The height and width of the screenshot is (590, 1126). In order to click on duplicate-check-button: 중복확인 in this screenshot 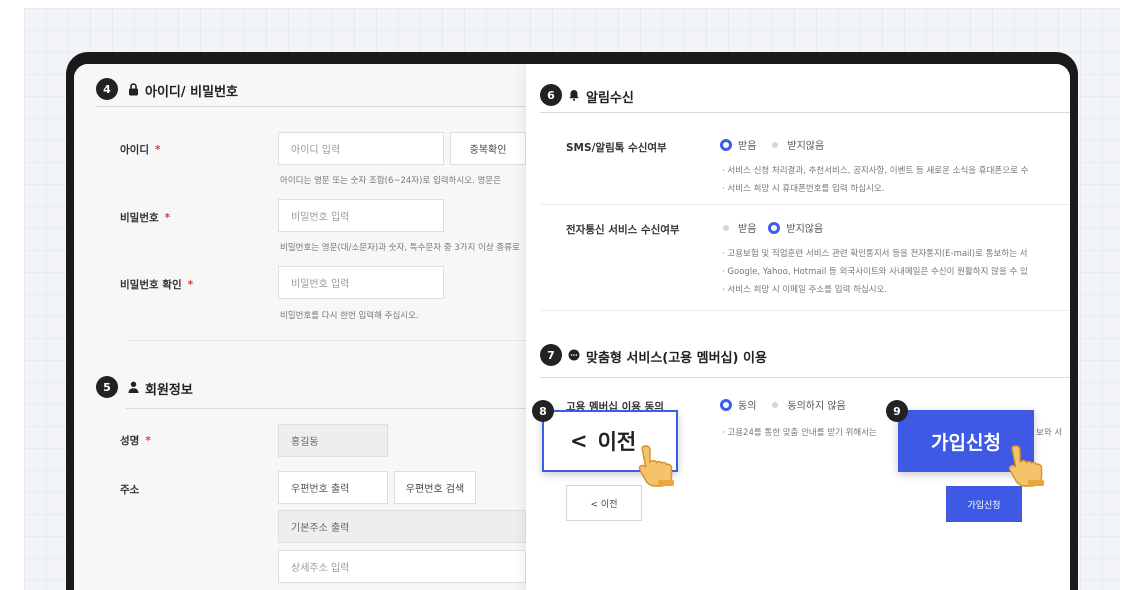, I will do `click(488, 148)`.